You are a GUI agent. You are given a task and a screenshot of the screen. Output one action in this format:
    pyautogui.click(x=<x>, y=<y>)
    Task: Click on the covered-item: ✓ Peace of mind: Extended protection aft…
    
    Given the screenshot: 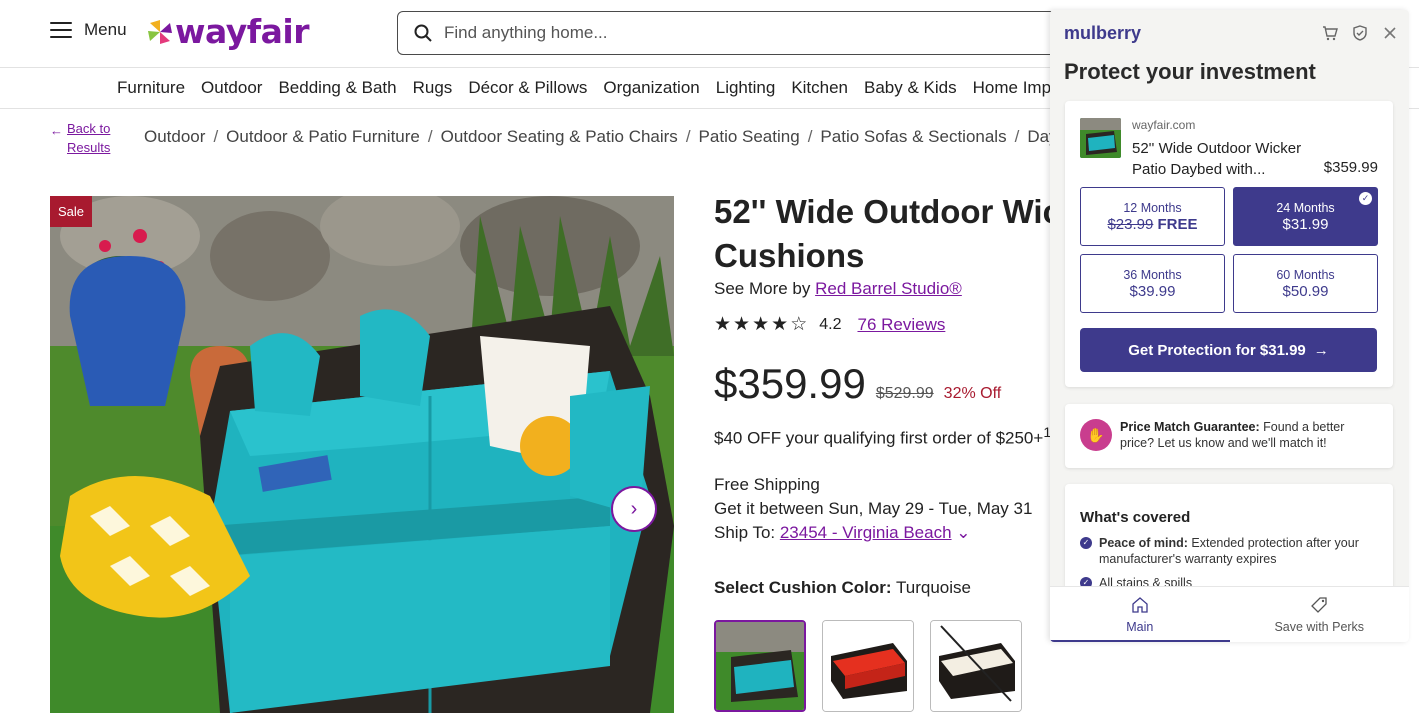 What is the action you would take?
    pyautogui.click(x=1230, y=551)
    